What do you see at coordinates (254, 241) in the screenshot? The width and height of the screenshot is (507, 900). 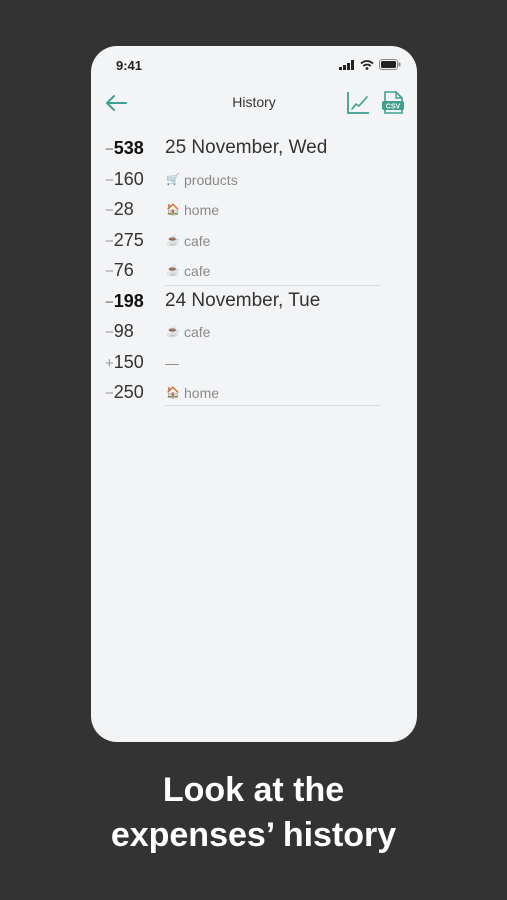 I see `transaction-row: −275 ☕ cafe` at bounding box center [254, 241].